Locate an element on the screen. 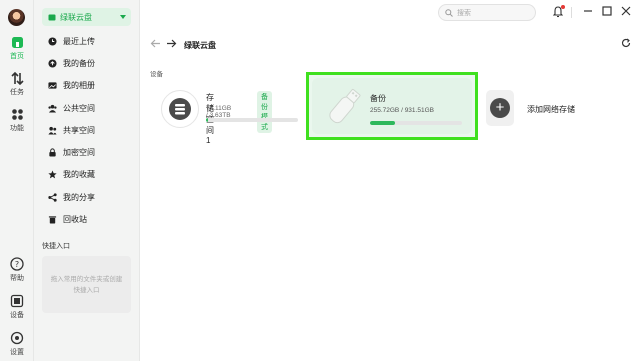 The height and width of the screenshot is (361, 640). device-capacity: 75.11GB / 3.63TB is located at coordinates (219, 112).